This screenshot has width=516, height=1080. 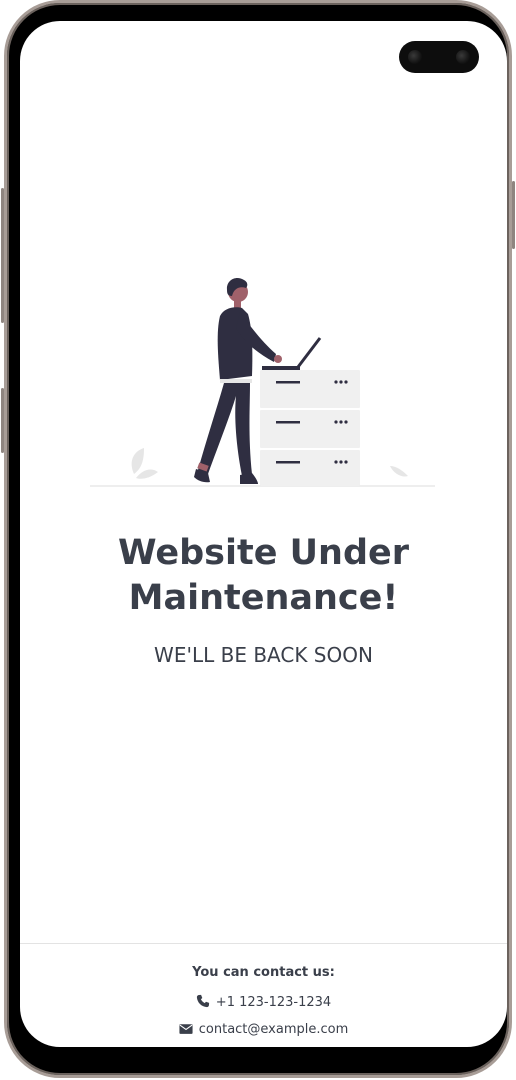 What do you see at coordinates (273, 1002) in the screenshot?
I see `contact-phone-number: +1 123-123-1234` at bounding box center [273, 1002].